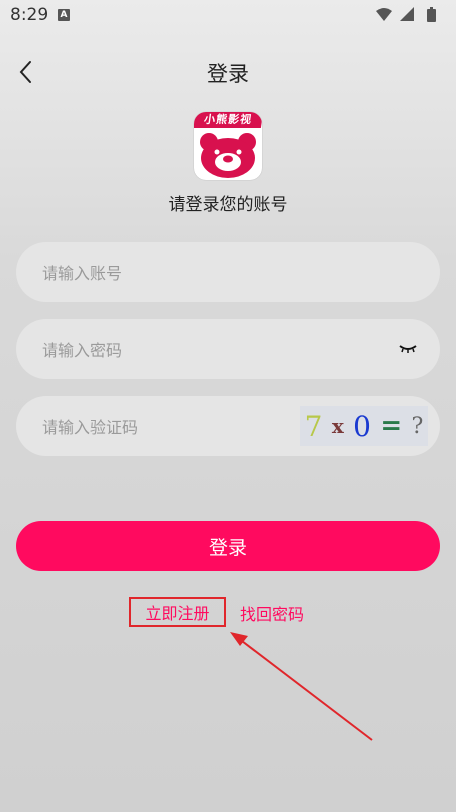 This screenshot has width=456, height=812. What do you see at coordinates (313, 426) in the screenshot?
I see `captcha-char: 7` at bounding box center [313, 426].